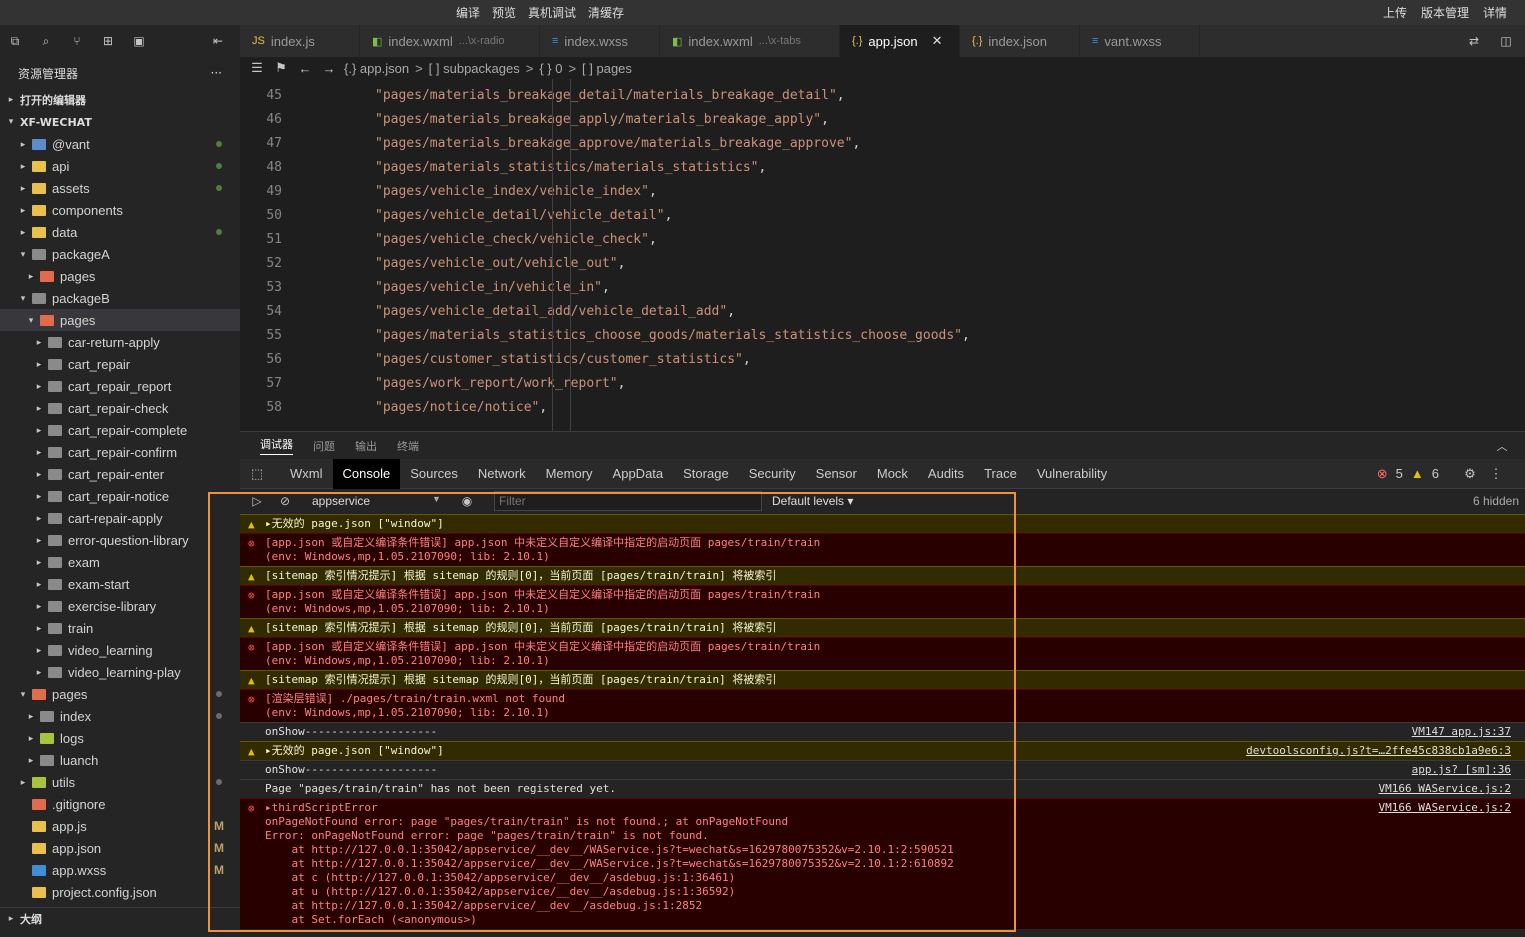 Image resolution: width=1525 pixels, height=937 pixels. I want to click on chevron-up-icon: ︿, so click(1502, 446).